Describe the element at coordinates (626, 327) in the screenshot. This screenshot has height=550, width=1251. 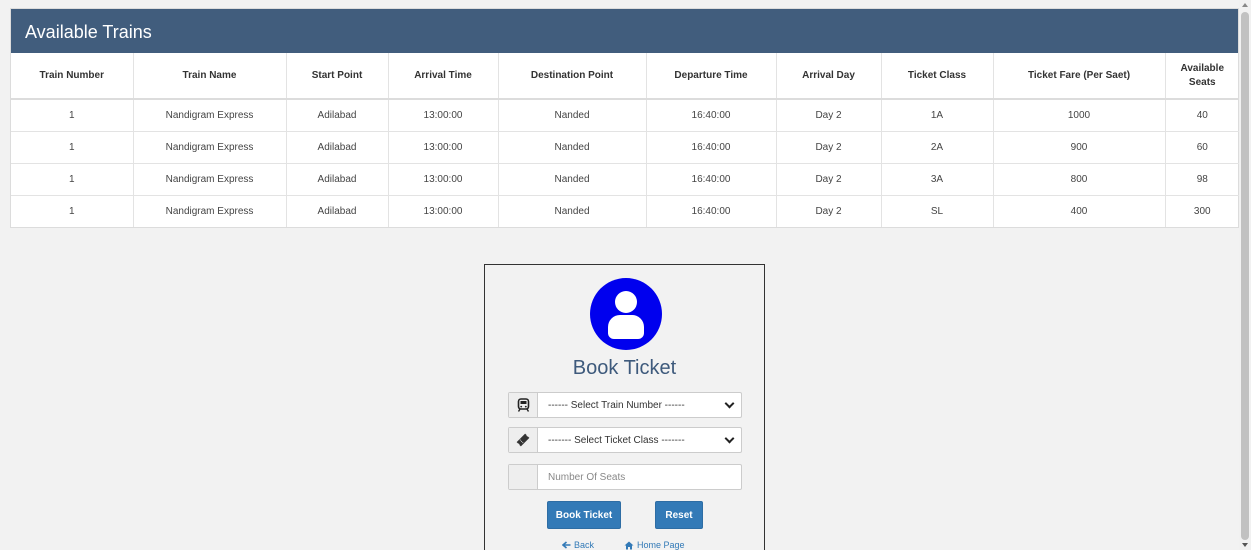
I see `user-icon-body` at that location.